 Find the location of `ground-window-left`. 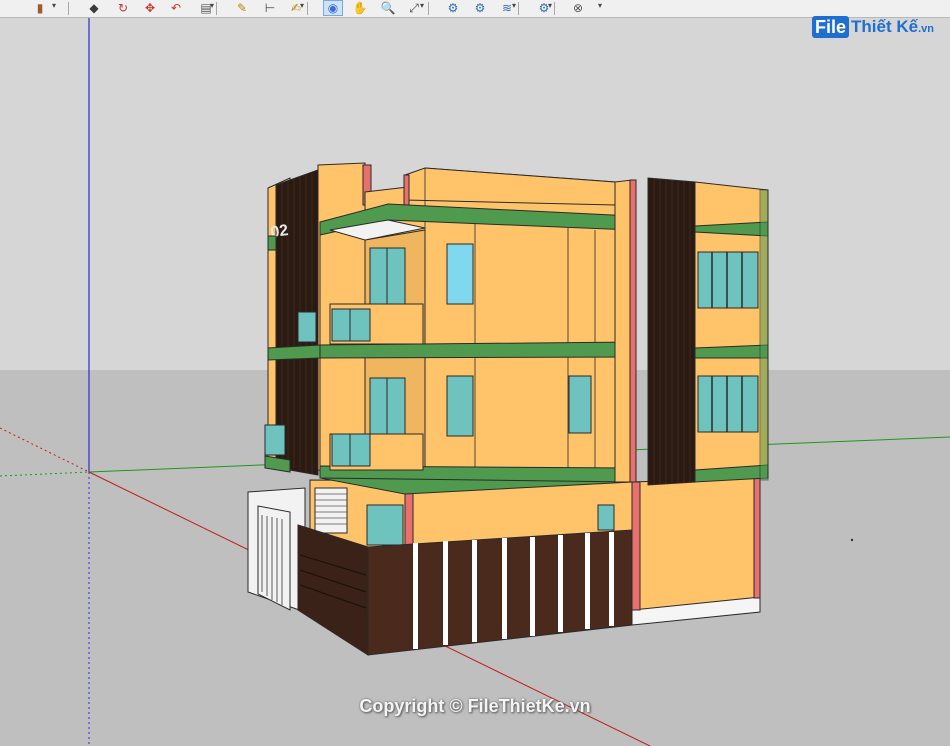

ground-window-left is located at coordinates (385, 525).